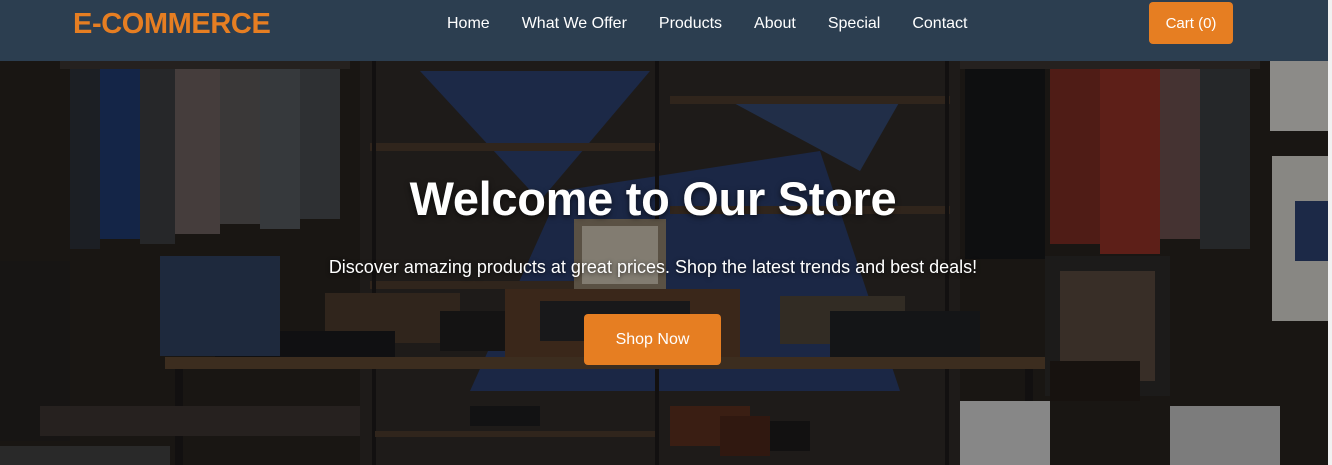 Image resolution: width=1332 pixels, height=465 pixels. I want to click on nav-link-about: About, so click(775, 24).